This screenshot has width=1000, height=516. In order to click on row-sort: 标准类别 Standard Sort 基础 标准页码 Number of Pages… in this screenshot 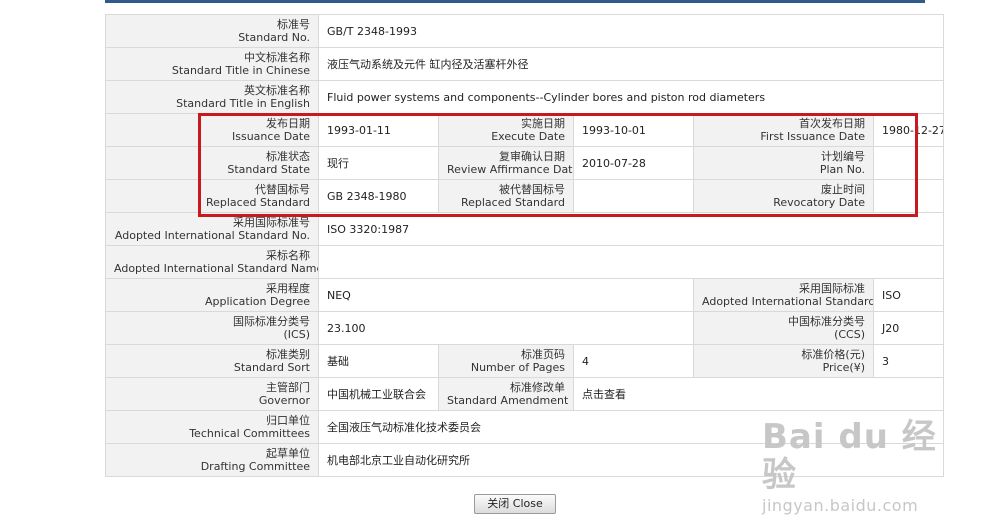, I will do `click(524, 361)`.